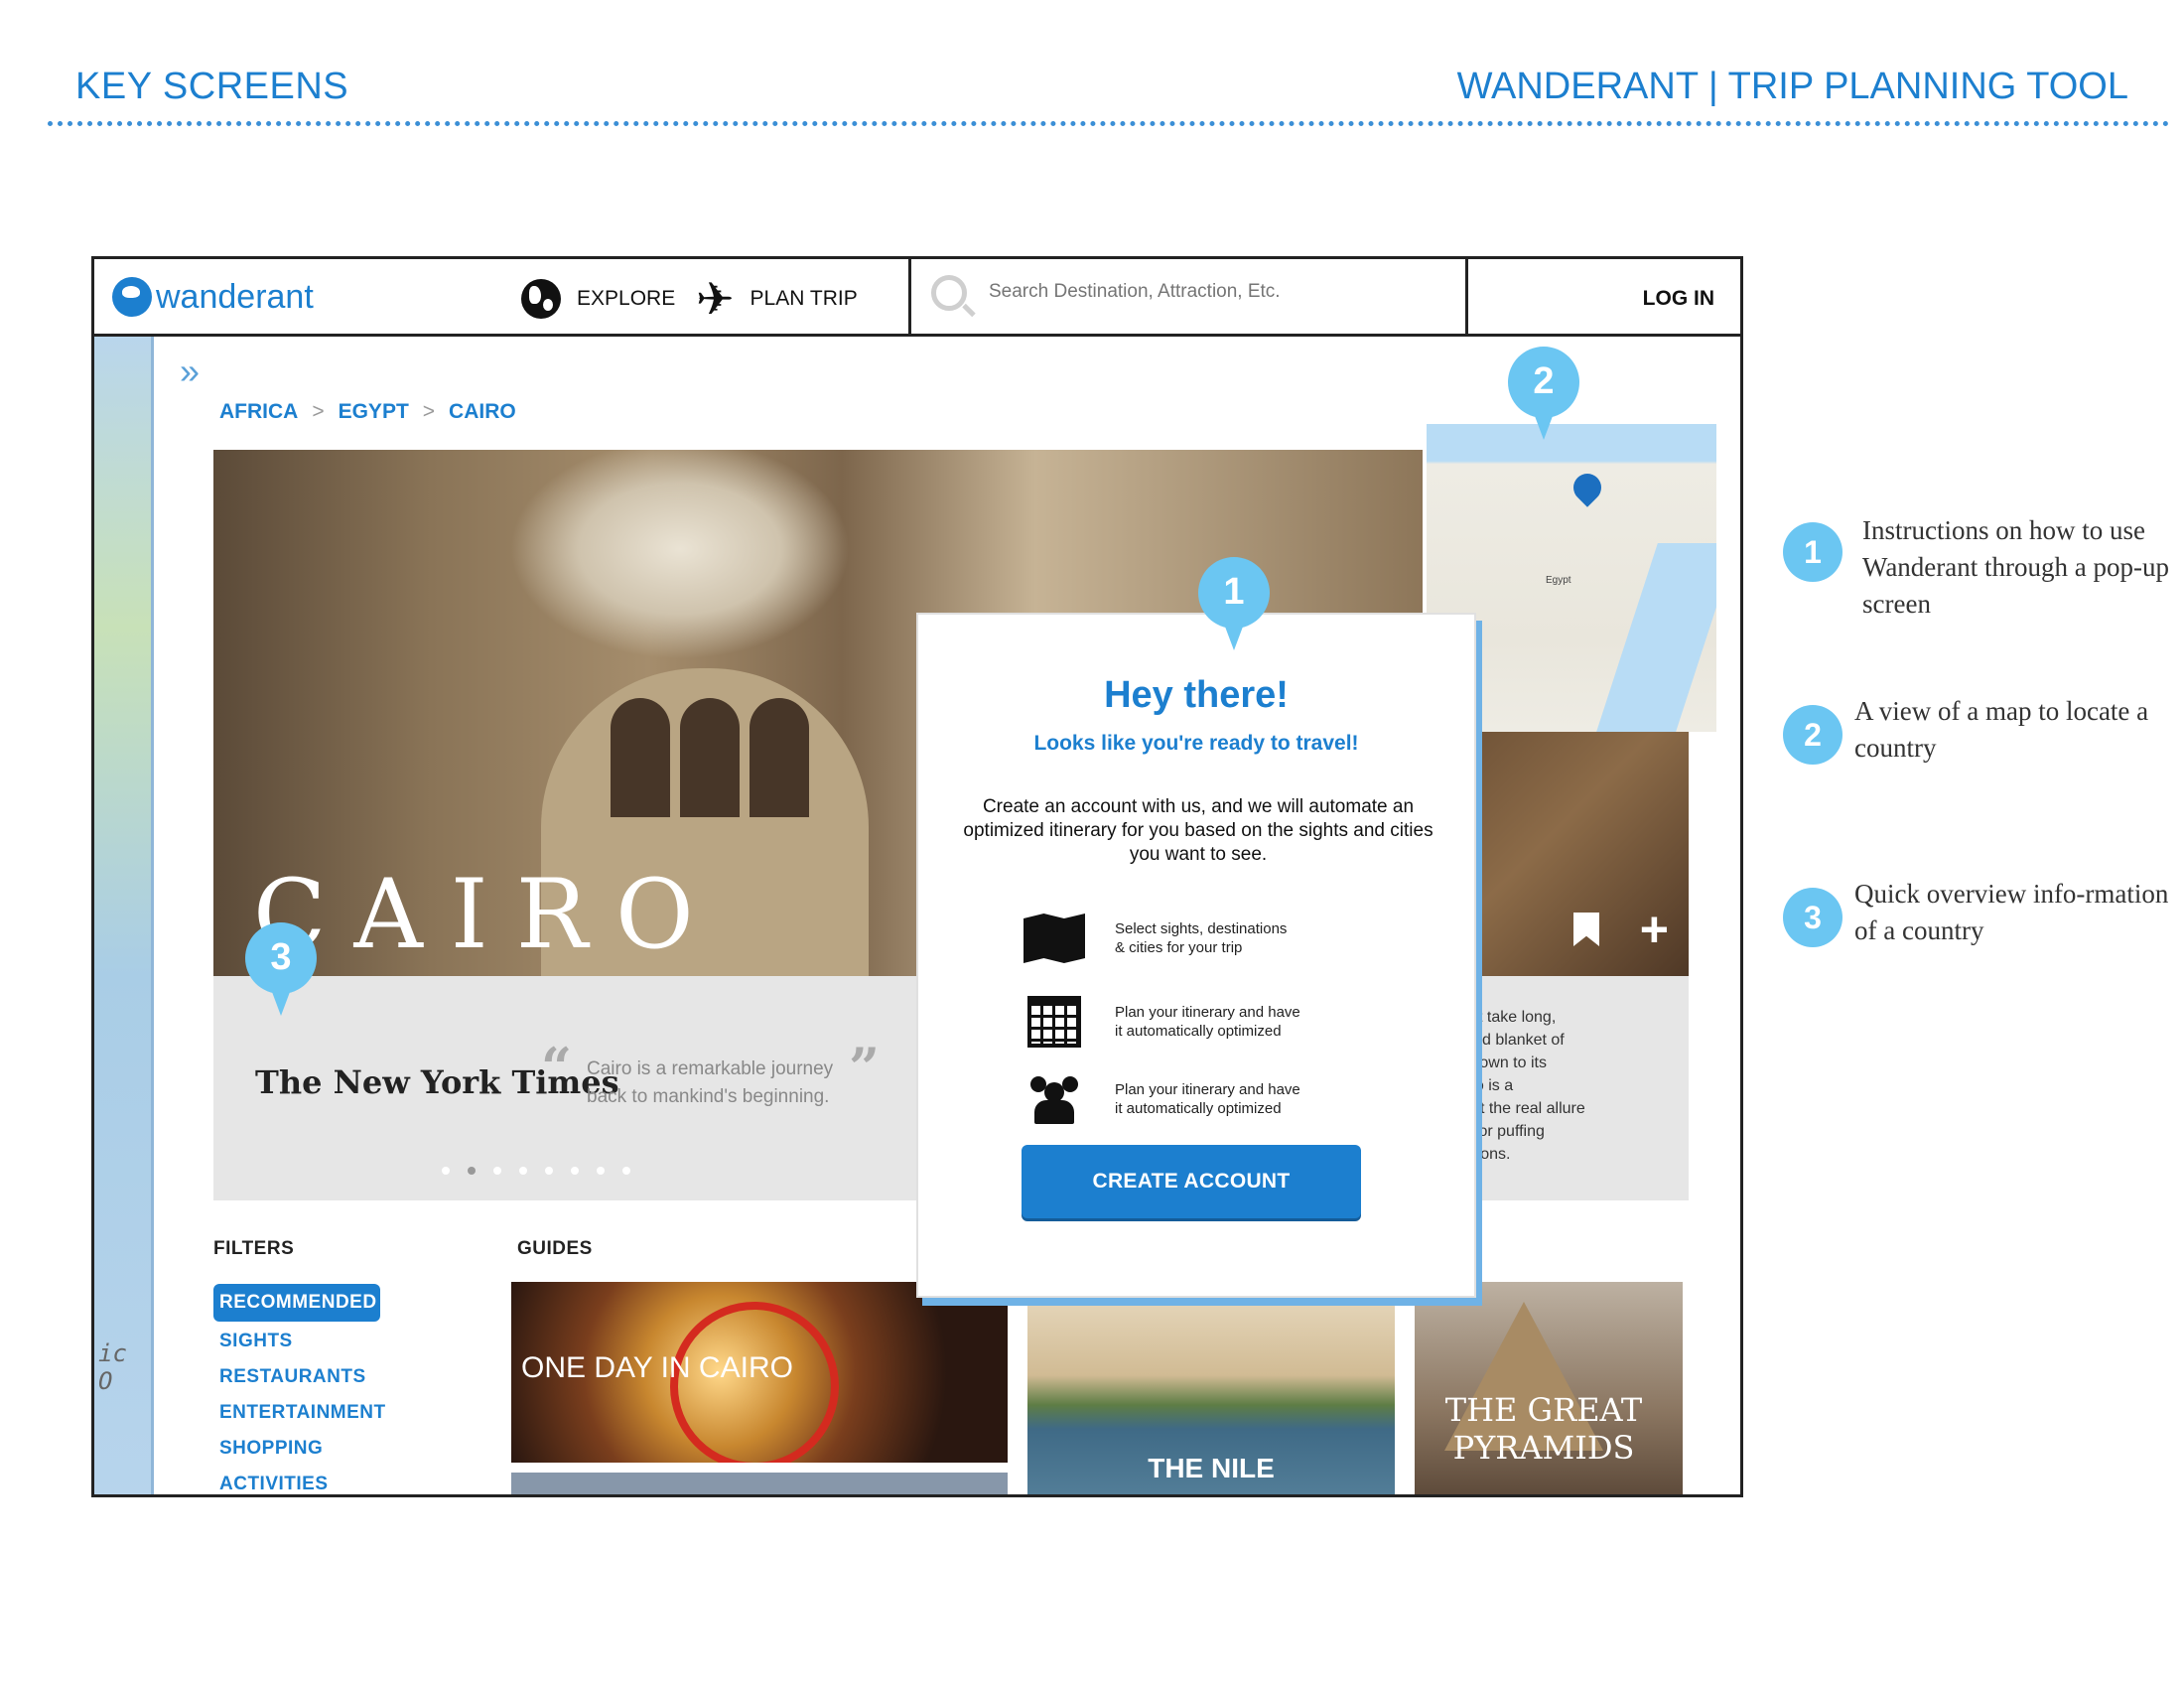 This screenshot has height=1688, width=2184. I want to click on wanderant-logo: wanderant, so click(213, 297).